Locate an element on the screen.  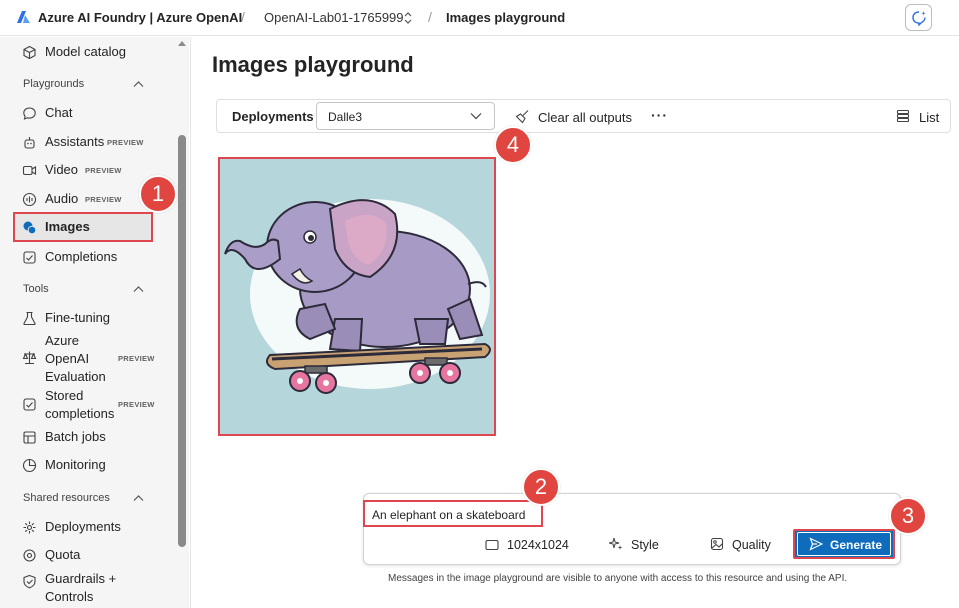
sidebar-item-label: Controls is located at coordinates (69, 596).